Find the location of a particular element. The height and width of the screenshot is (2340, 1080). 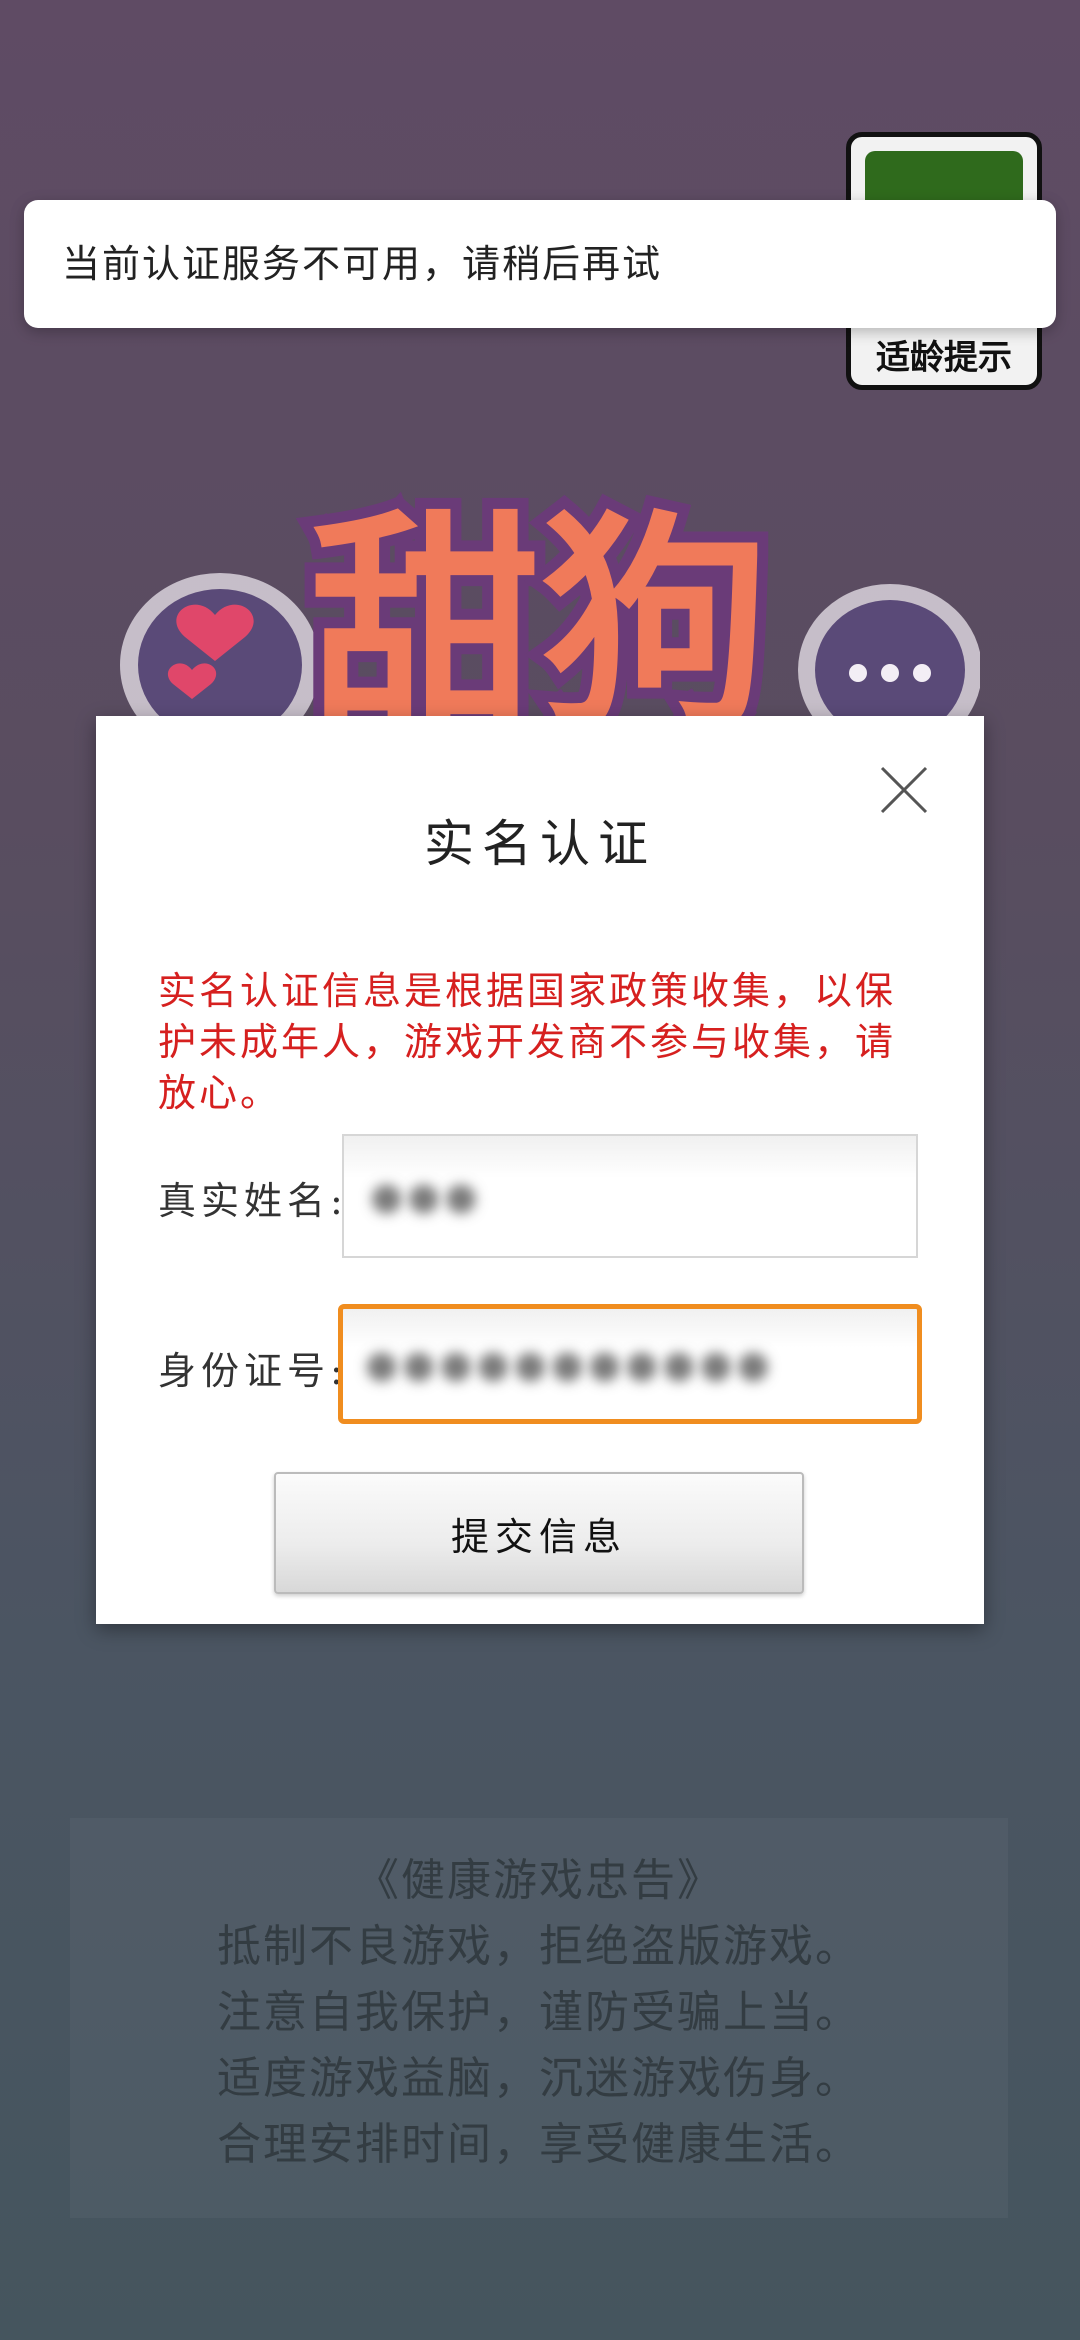

toast-notification: 当前认证服务不可用，请稍后再试 is located at coordinates (540, 264).